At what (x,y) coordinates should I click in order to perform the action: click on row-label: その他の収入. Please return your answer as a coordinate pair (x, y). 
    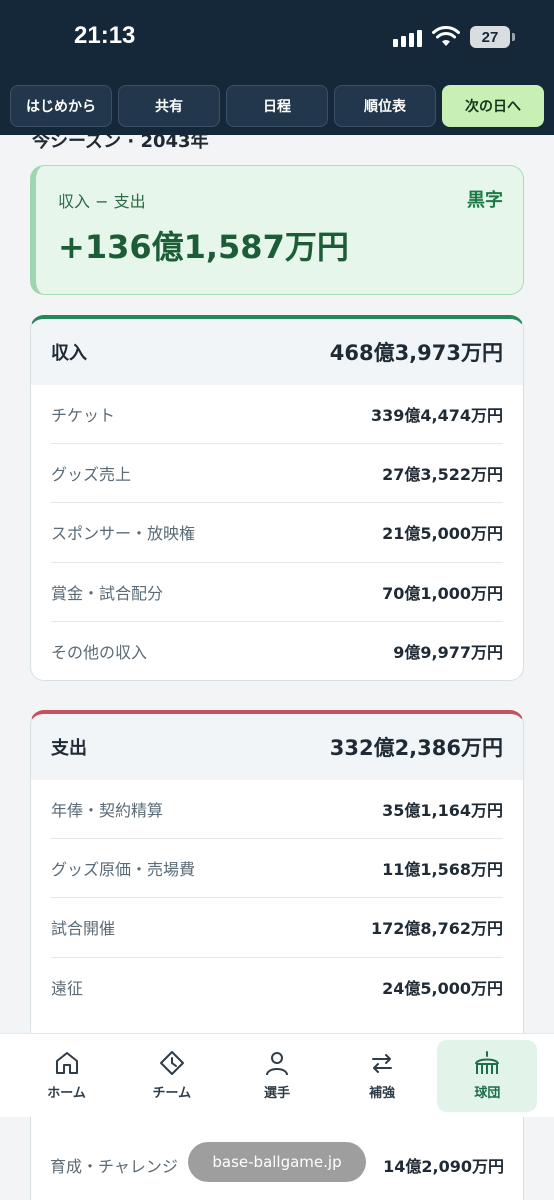
    Looking at the image, I should click on (99, 653).